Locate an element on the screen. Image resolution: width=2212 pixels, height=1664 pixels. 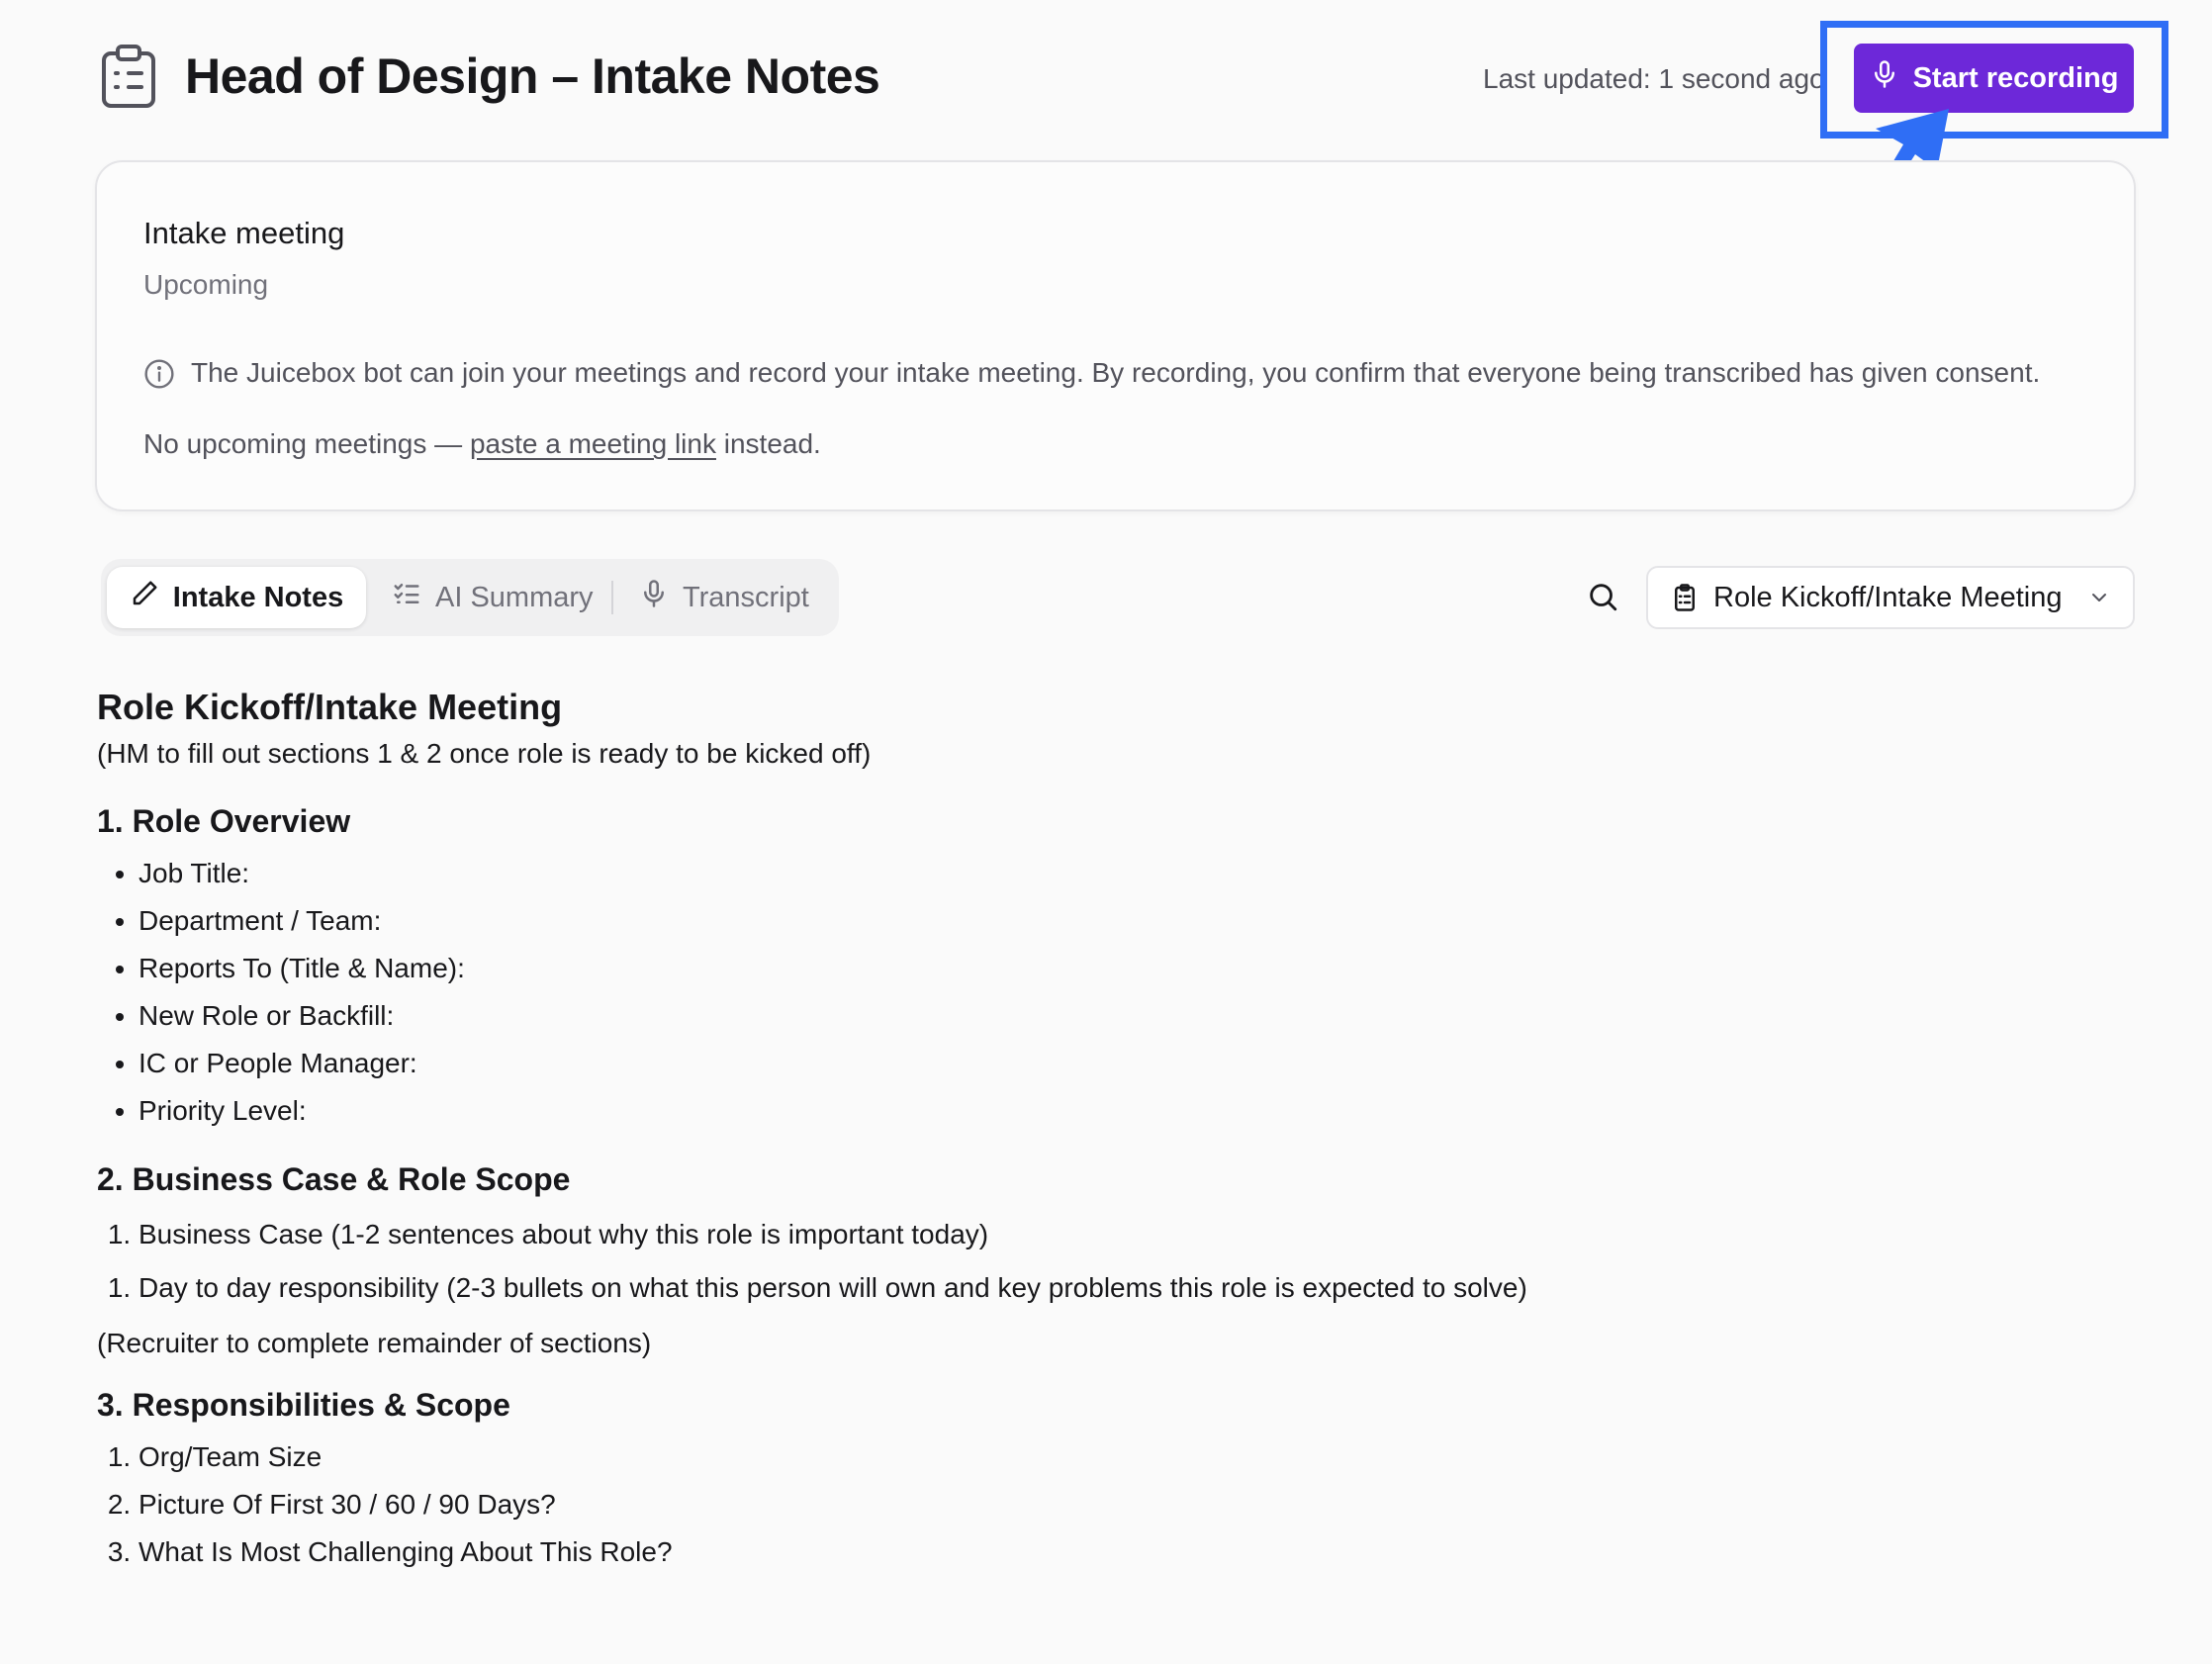
tab-label: Transcript is located at coordinates (746, 597).